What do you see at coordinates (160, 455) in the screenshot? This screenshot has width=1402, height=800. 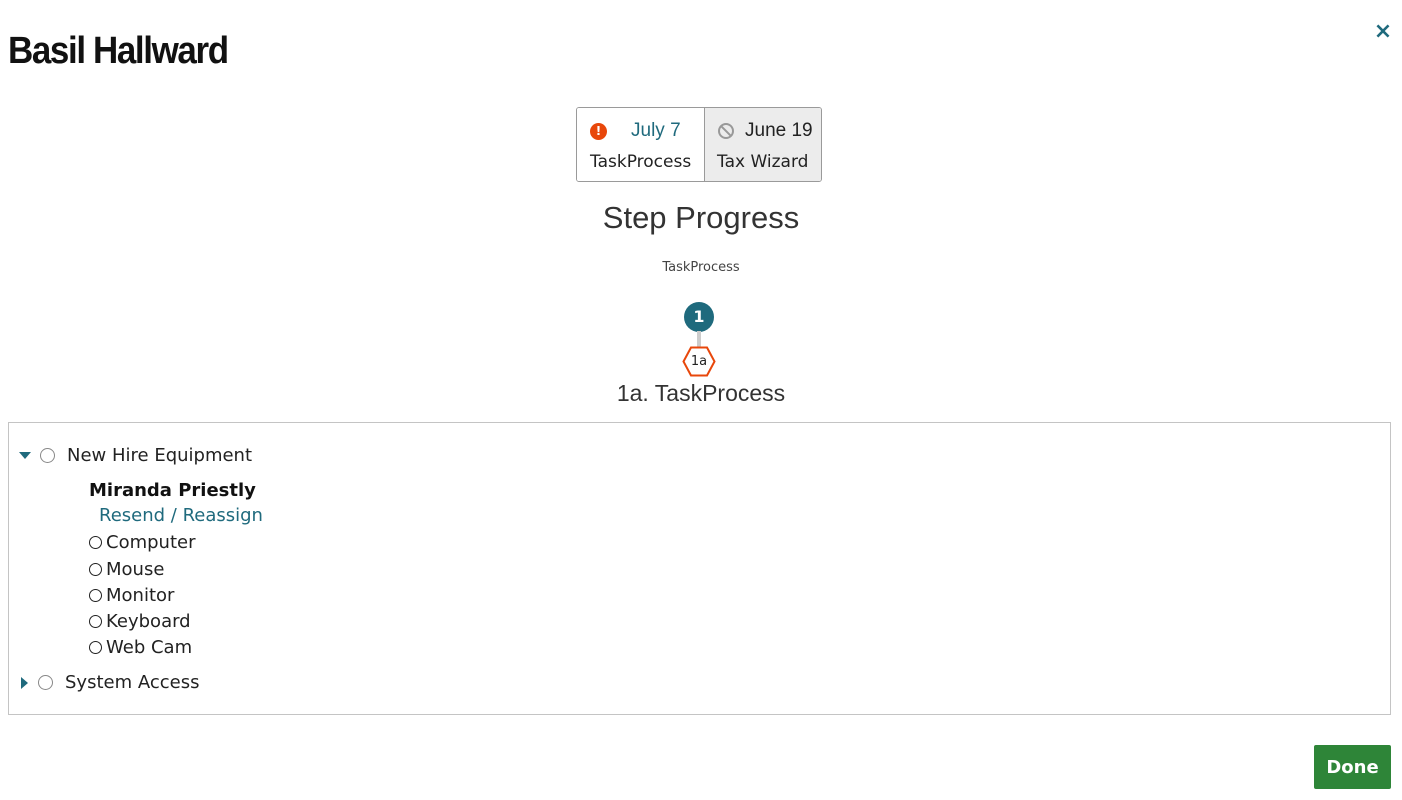 I see `group-name: New Hire Equipment` at bounding box center [160, 455].